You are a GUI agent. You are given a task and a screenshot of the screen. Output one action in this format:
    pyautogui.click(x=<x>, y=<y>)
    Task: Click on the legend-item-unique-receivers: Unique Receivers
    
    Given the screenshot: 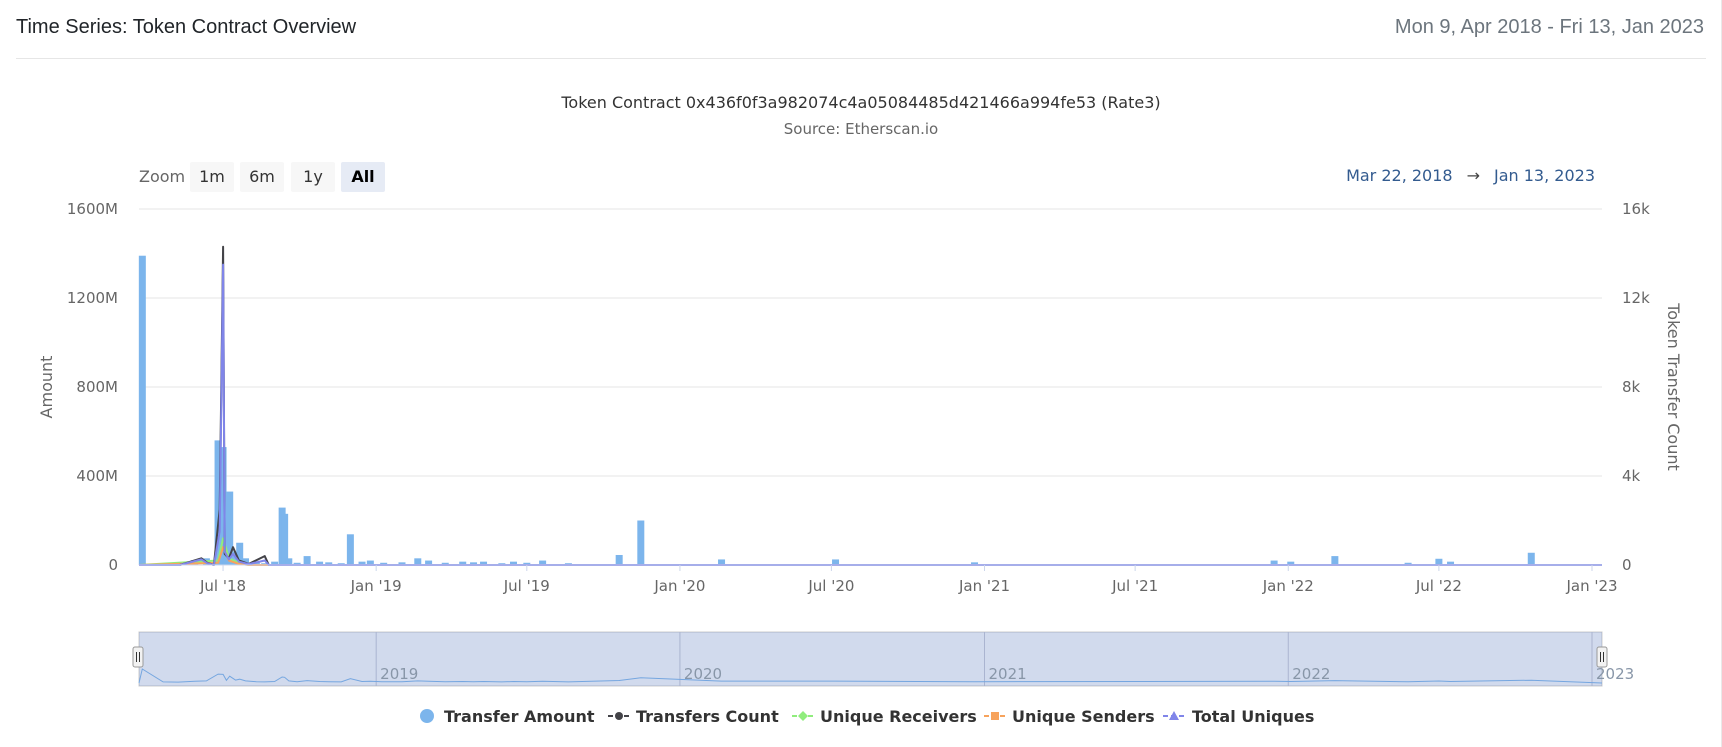 What is the action you would take?
    pyautogui.click(x=884, y=716)
    